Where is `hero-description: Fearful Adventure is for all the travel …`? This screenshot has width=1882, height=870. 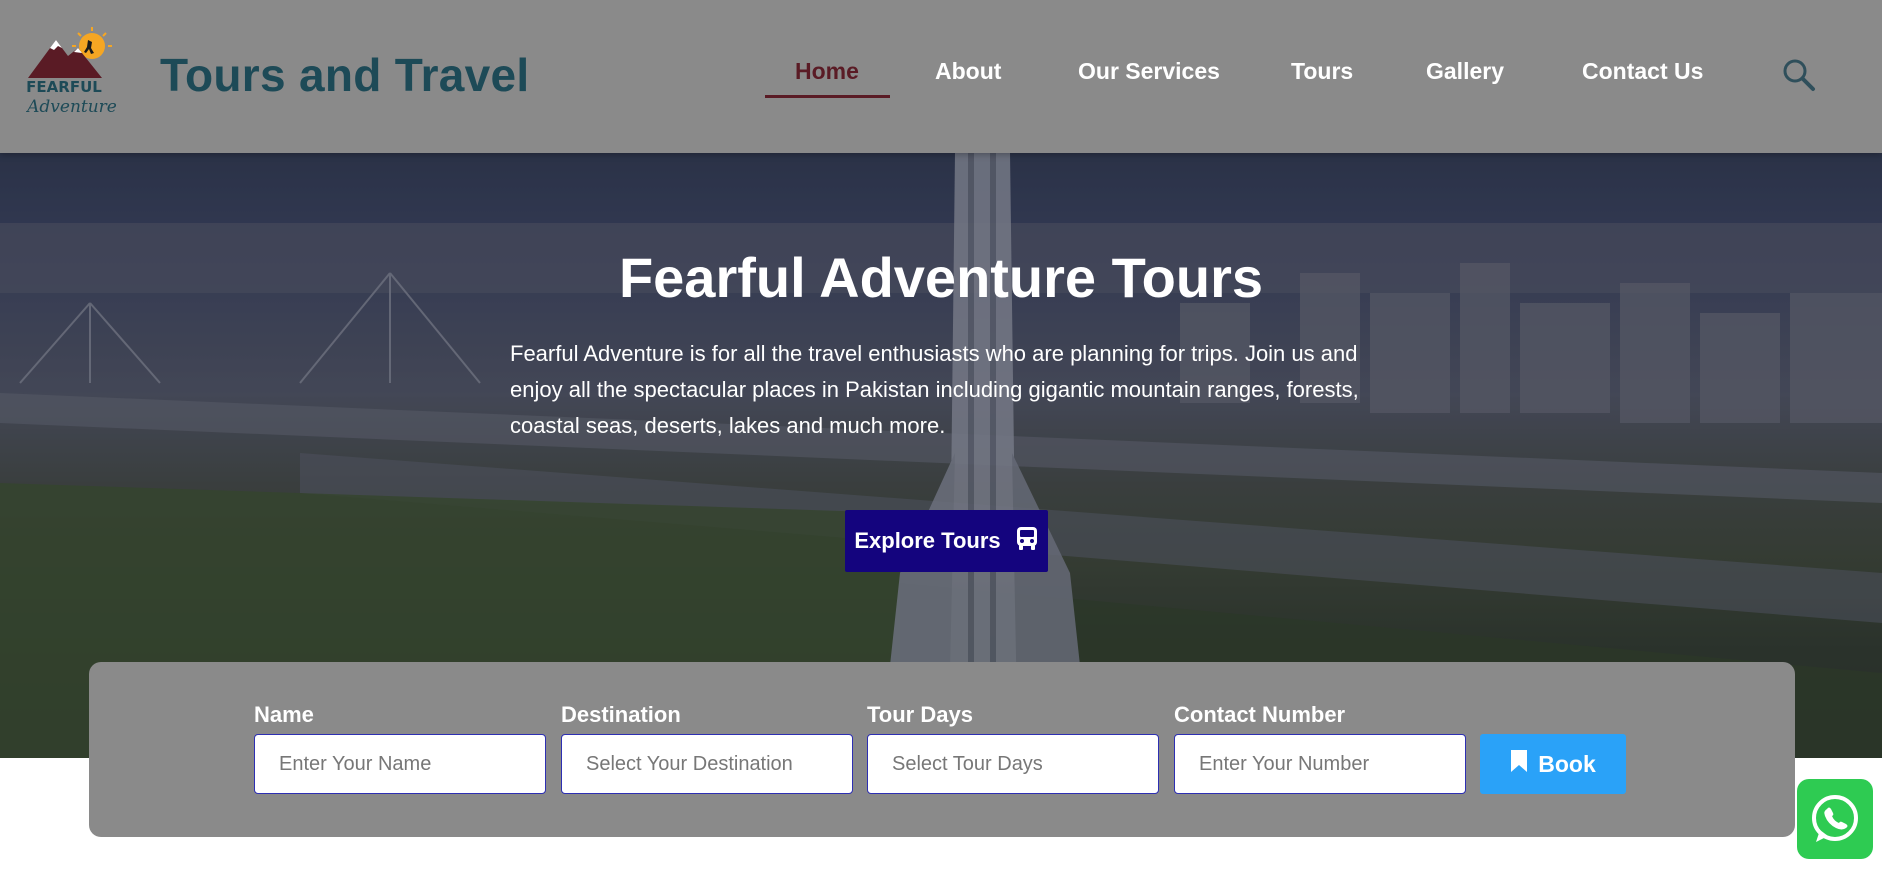 hero-description: Fearful Adventure is for all the travel … is located at coordinates (934, 389).